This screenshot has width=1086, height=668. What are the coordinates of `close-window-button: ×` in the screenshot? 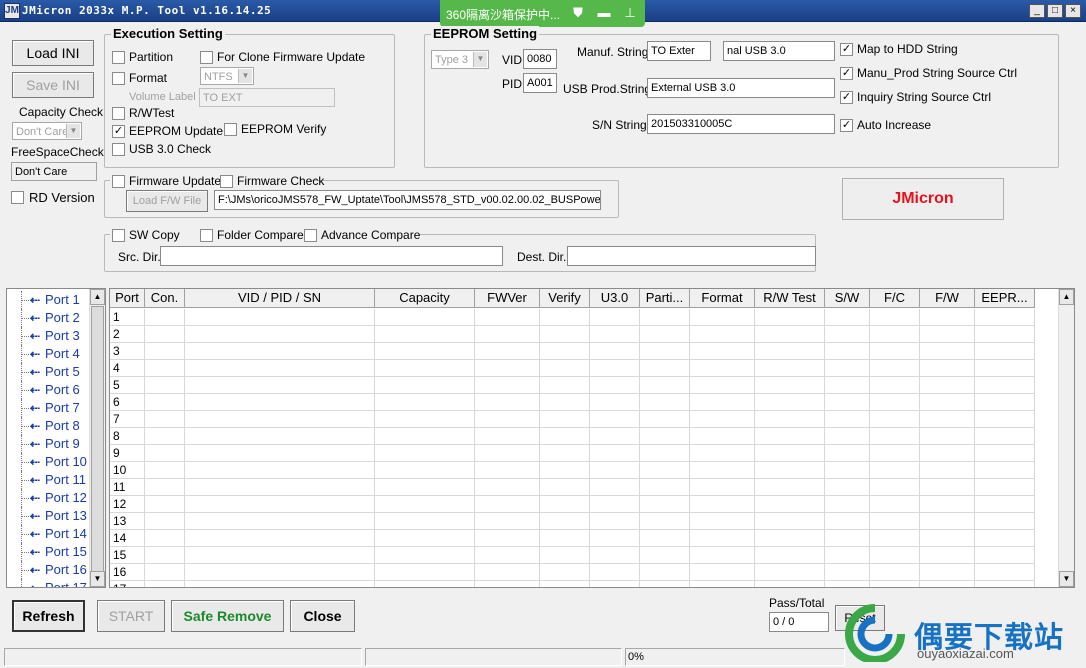 It's located at (1073, 11).